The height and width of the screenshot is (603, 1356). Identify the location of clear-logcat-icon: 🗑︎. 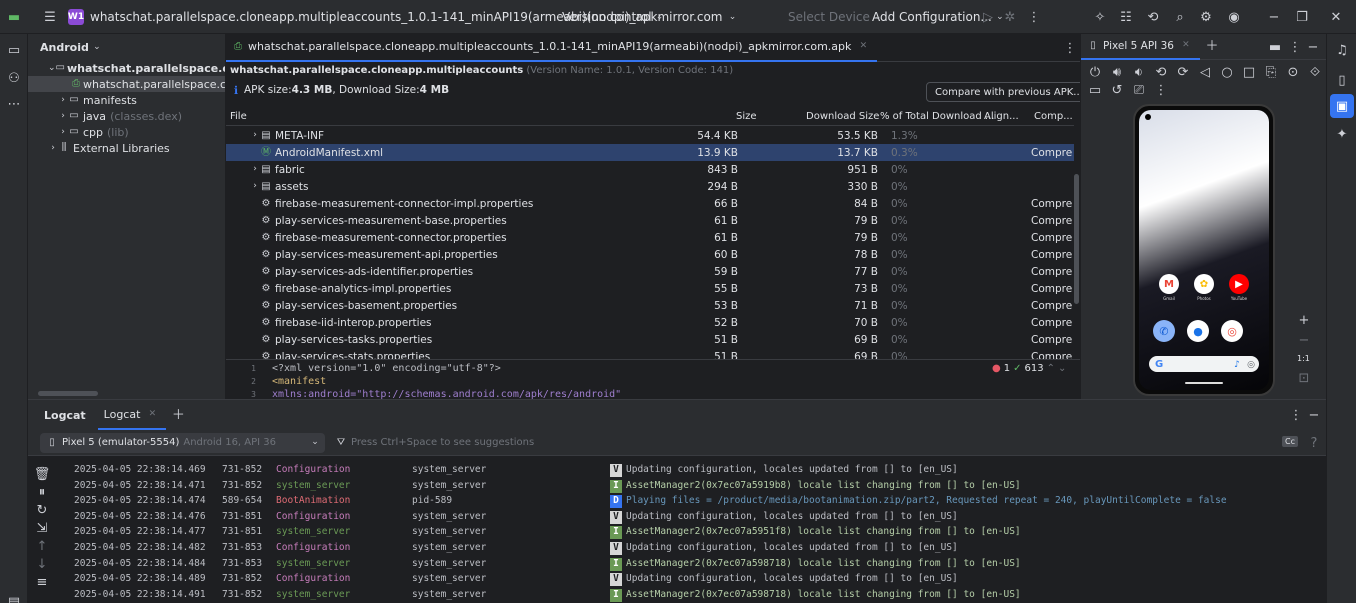
(42, 474).